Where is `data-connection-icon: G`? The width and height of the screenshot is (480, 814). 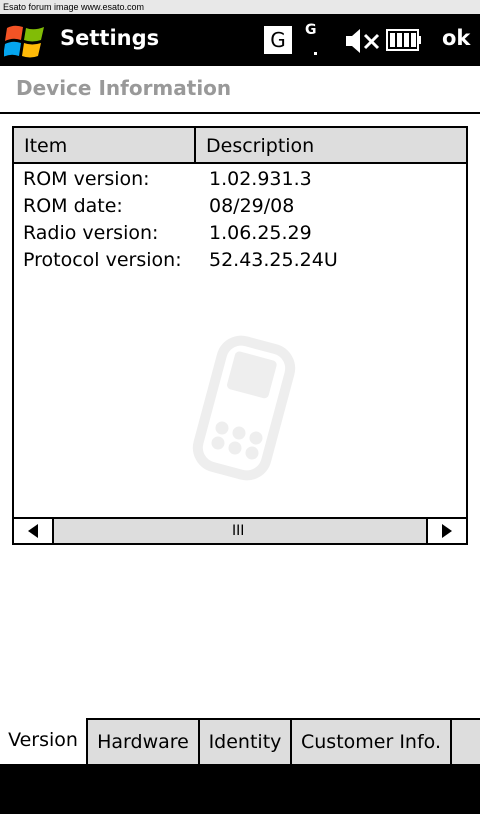 data-connection-icon: G is located at coordinates (278, 40).